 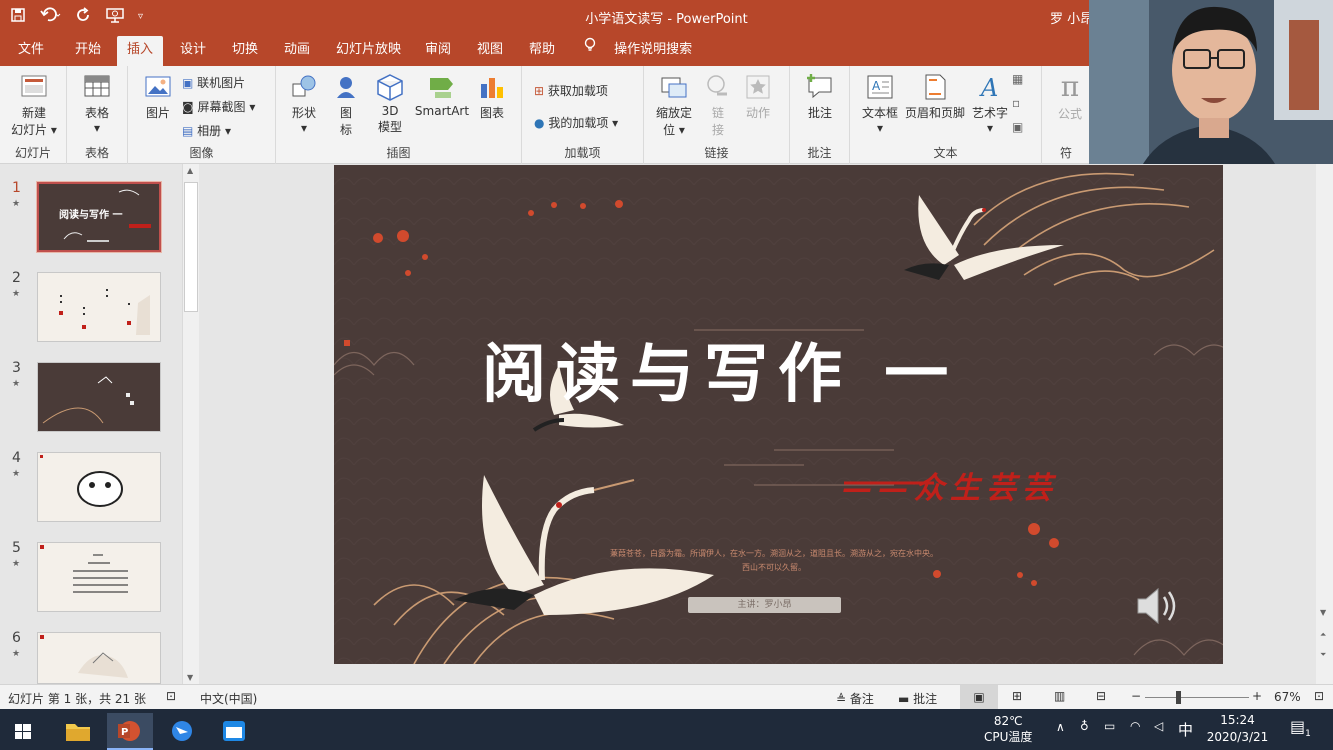 What do you see at coordinates (213, 82) in the screenshot?
I see `online-picture-button: ▣ 联机图片` at bounding box center [213, 82].